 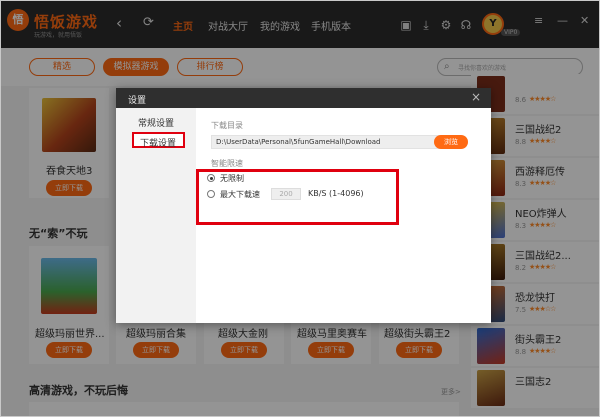 I want to click on speed-limit-label: 智能限速, so click(x=227, y=163).